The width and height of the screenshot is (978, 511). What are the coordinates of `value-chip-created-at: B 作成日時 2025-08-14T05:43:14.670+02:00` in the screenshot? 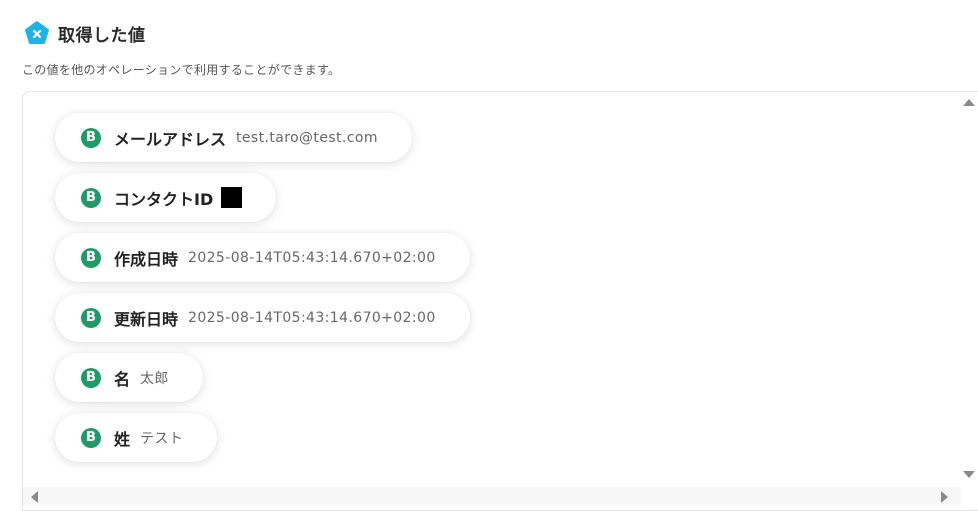 It's located at (262, 257).